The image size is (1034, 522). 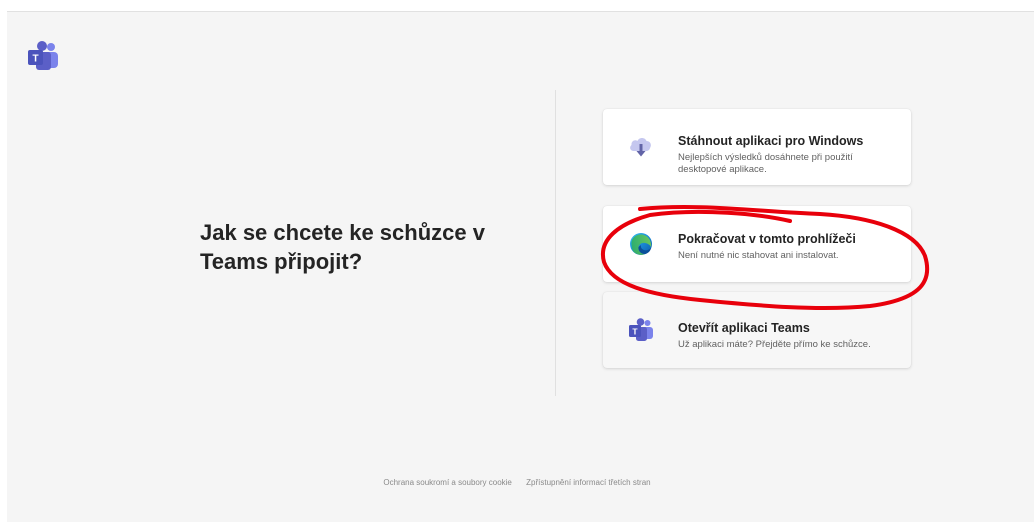 I want to click on download-option-title: Stáhnout aplikaci pro Windows, so click(x=771, y=141).